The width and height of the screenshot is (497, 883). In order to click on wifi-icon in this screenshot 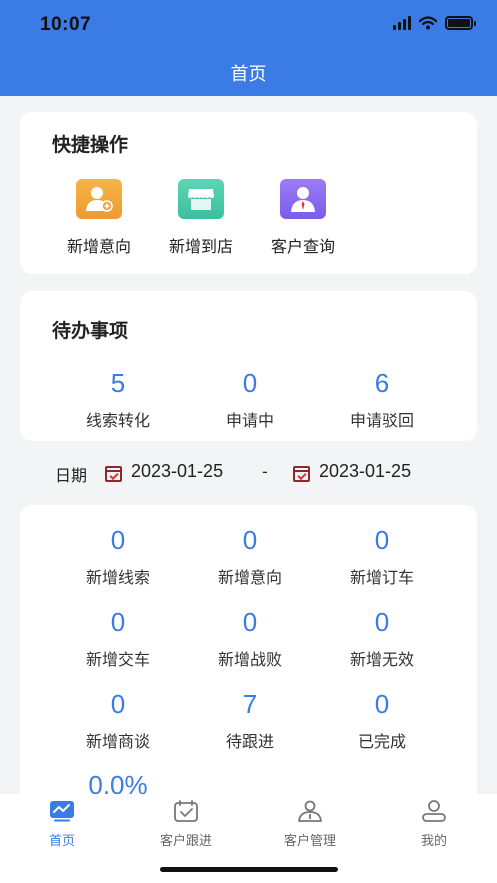, I will do `click(428, 23)`.